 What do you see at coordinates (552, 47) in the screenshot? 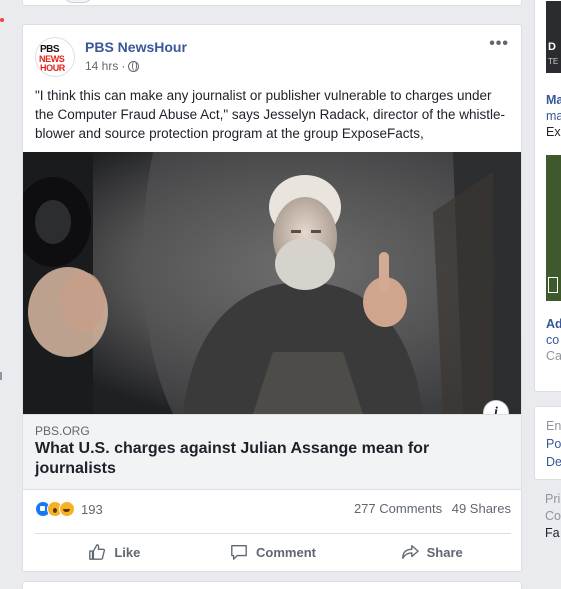
I see `thumbnail-text: D` at bounding box center [552, 47].